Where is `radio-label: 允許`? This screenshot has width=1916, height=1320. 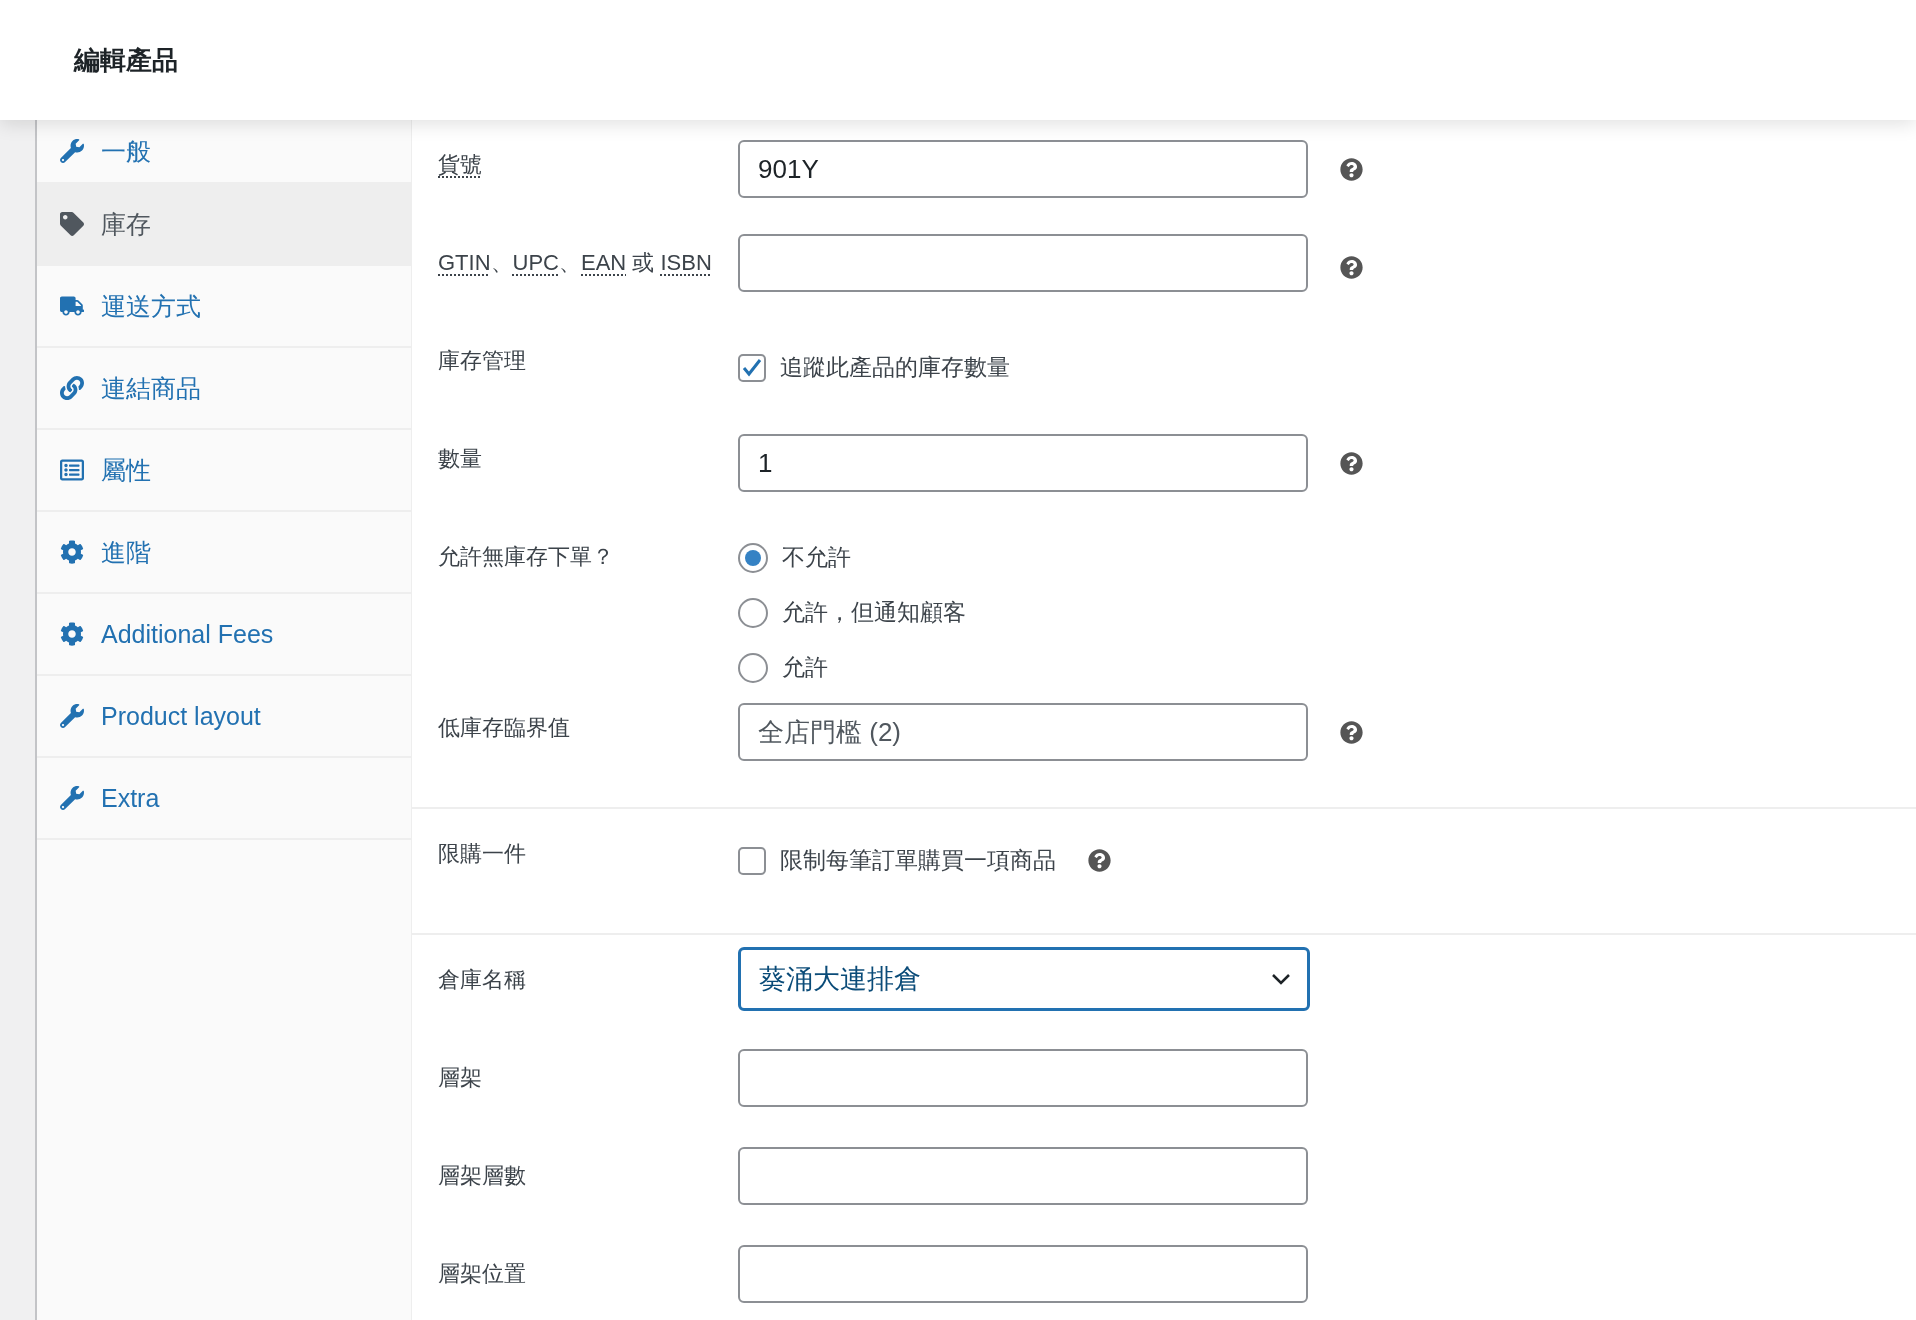
radio-label: 允許 is located at coordinates (805, 667).